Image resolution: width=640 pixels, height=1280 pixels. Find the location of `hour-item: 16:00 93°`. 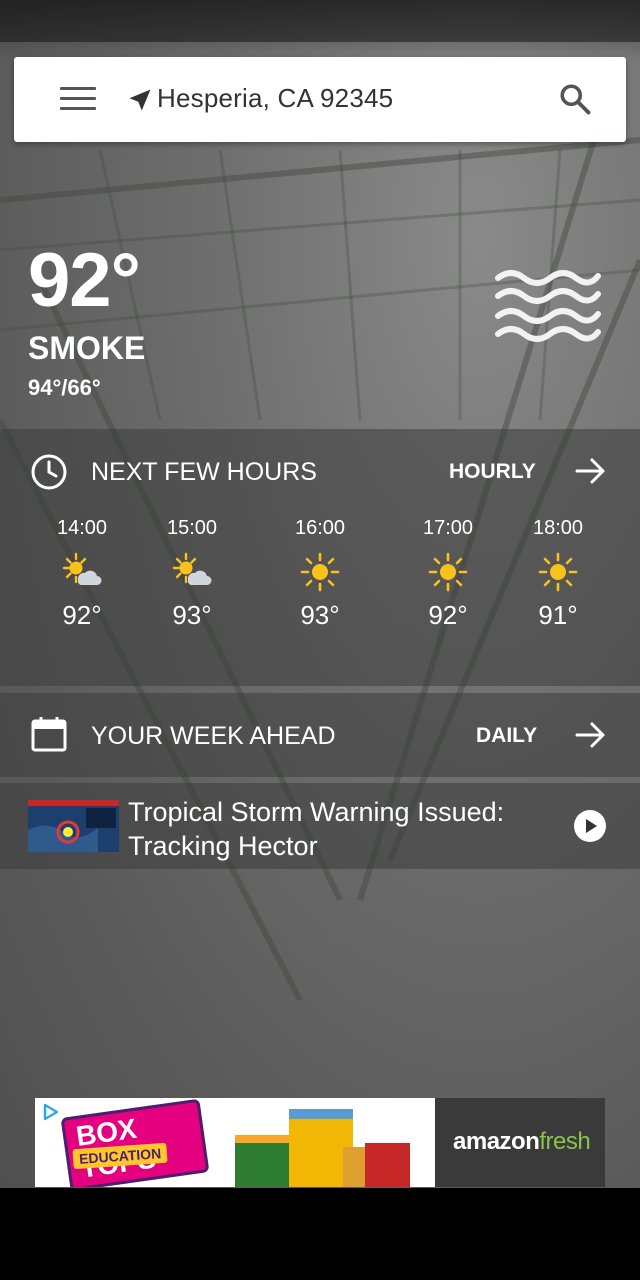

hour-item: 16:00 93° is located at coordinates (320, 574).